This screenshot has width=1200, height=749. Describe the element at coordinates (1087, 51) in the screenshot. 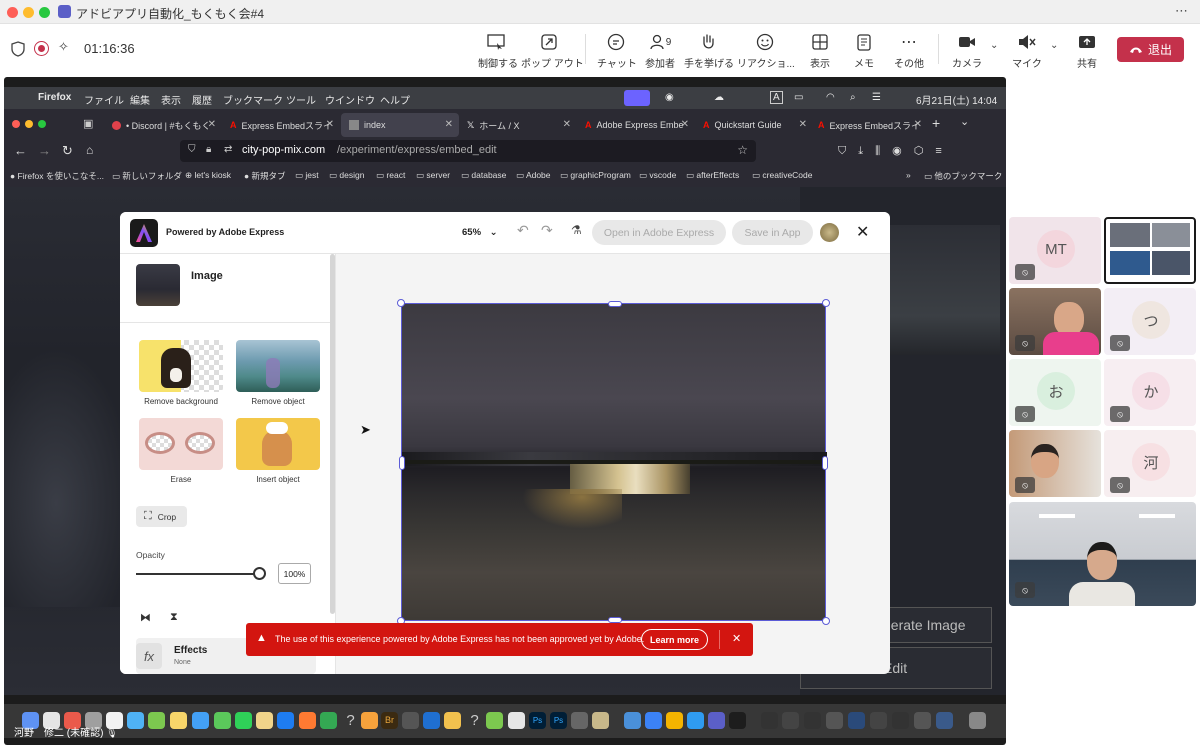

I see `share-button: 共有` at that location.